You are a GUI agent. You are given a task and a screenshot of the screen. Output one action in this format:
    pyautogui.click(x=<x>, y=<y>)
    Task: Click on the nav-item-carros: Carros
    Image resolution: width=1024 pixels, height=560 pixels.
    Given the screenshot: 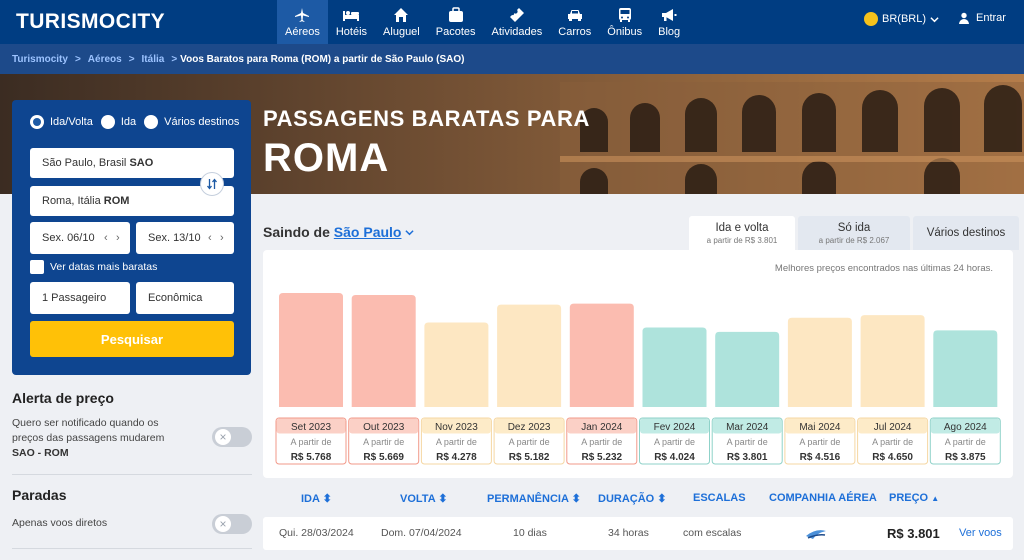 What is the action you would take?
    pyautogui.click(x=574, y=22)
    